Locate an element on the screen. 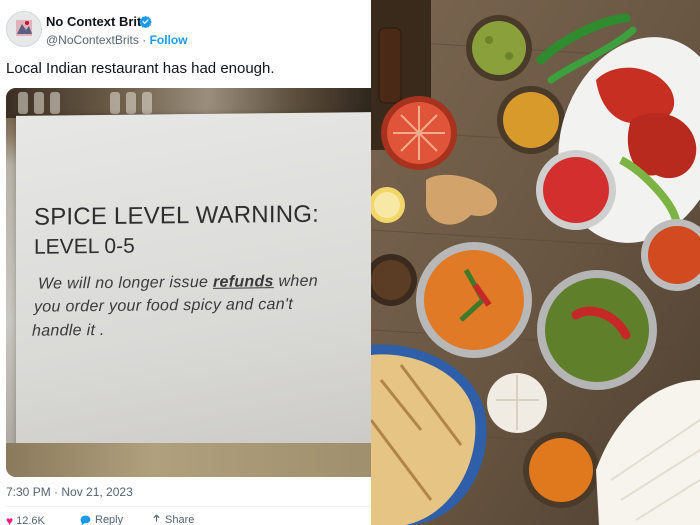 The height and width of the screenshot is (525, 700). like-button: ♥ 12.6K is located at coordinates (25, 519).